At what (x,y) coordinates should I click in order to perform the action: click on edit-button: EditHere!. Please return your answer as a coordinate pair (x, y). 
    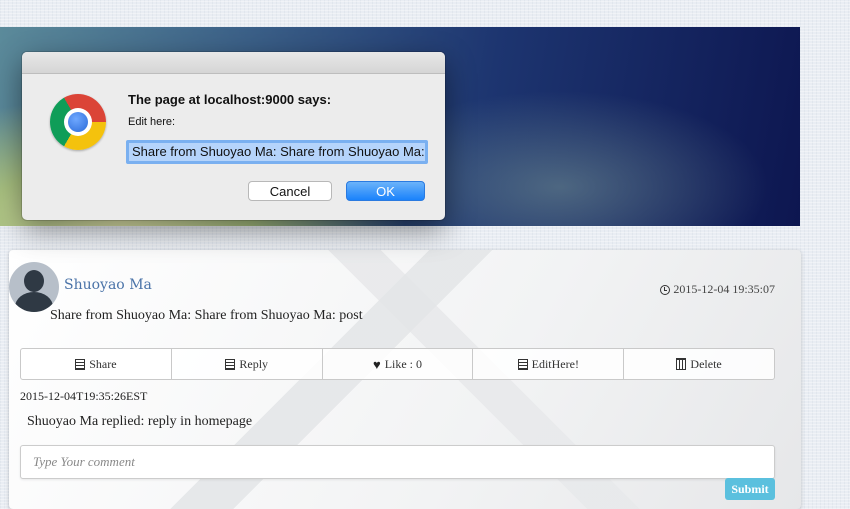
    Looking at the image, I should click on (548, 364).